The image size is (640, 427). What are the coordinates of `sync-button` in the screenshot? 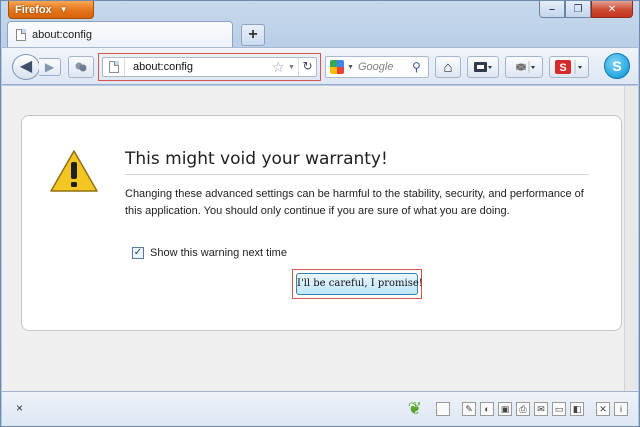 It's located at (81, 67).